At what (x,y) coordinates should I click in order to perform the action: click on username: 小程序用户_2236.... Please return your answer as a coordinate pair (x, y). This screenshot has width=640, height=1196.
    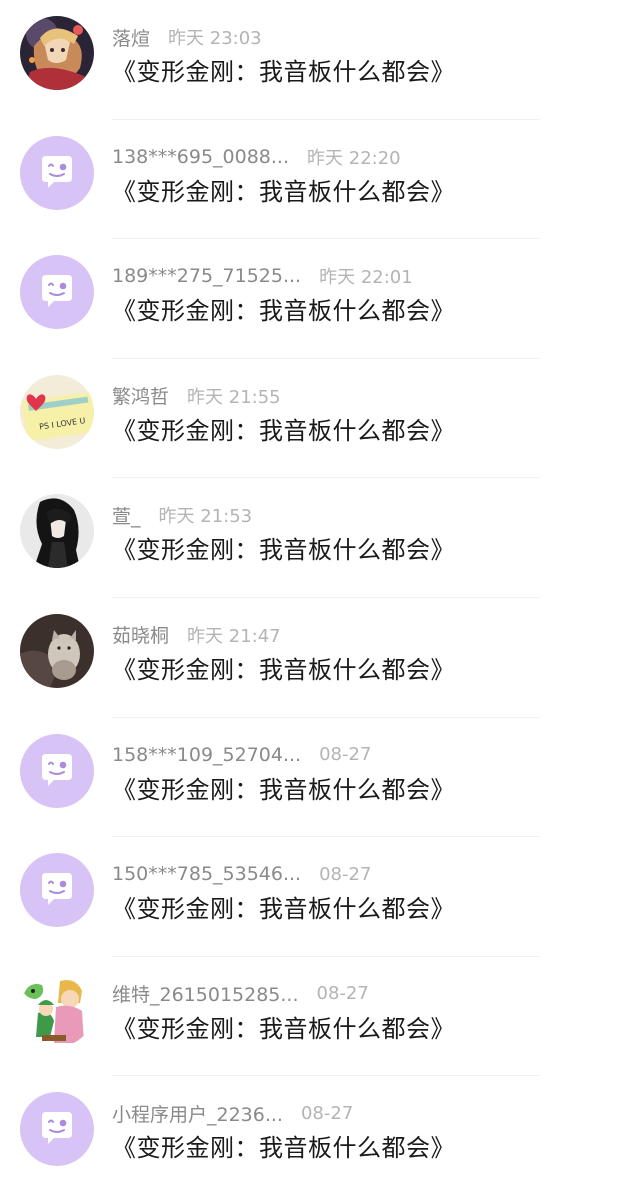
    Looking at the image, I should click on (197, 1113).